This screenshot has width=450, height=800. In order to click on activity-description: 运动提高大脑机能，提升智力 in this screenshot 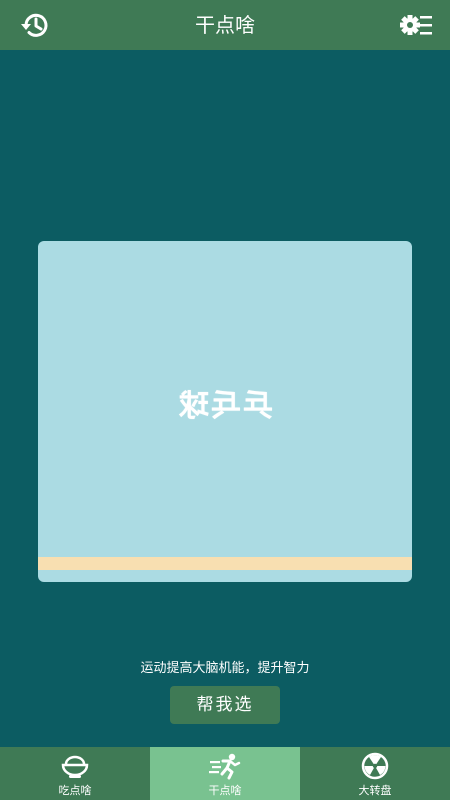, I will do `click(225, 668)`.